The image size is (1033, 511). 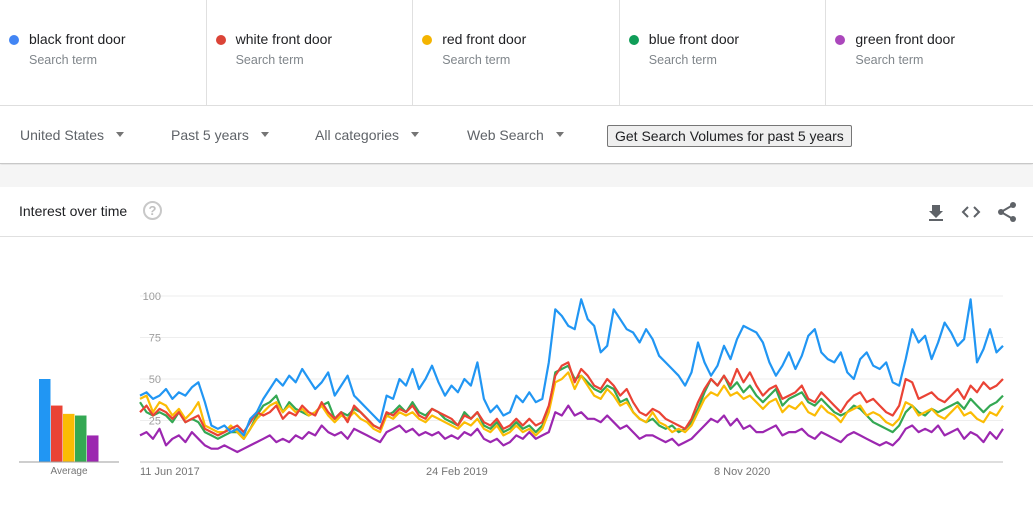 What do you see at coordinates (155, 422) in the screenshot?
I see `y-tick-label: 25` at bounding box center [155, 422].